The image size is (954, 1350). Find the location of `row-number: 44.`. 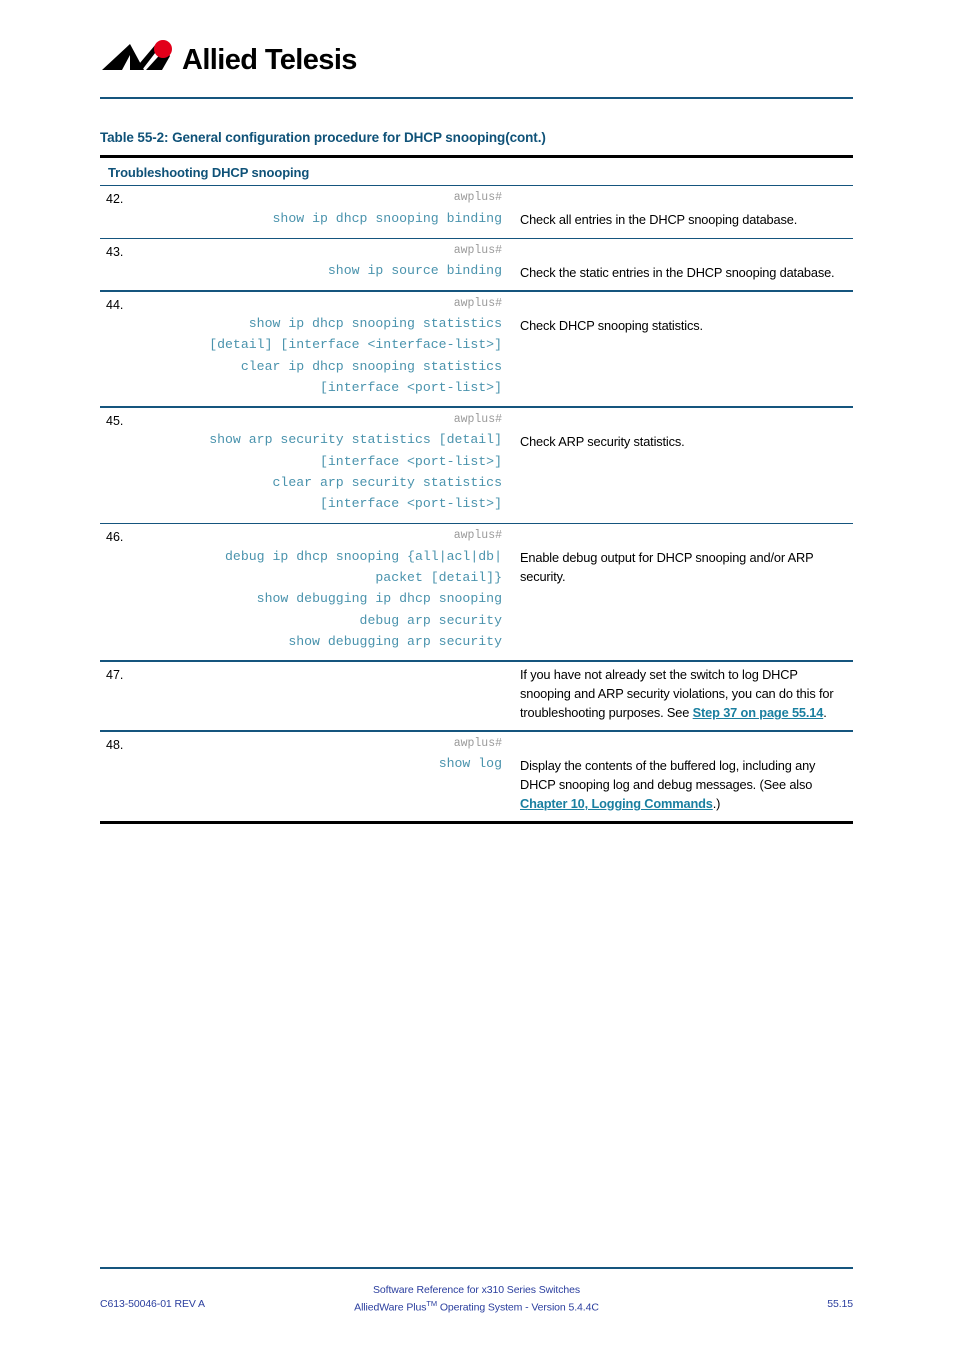

row-number: 44. is located at coordinates (115, 304).